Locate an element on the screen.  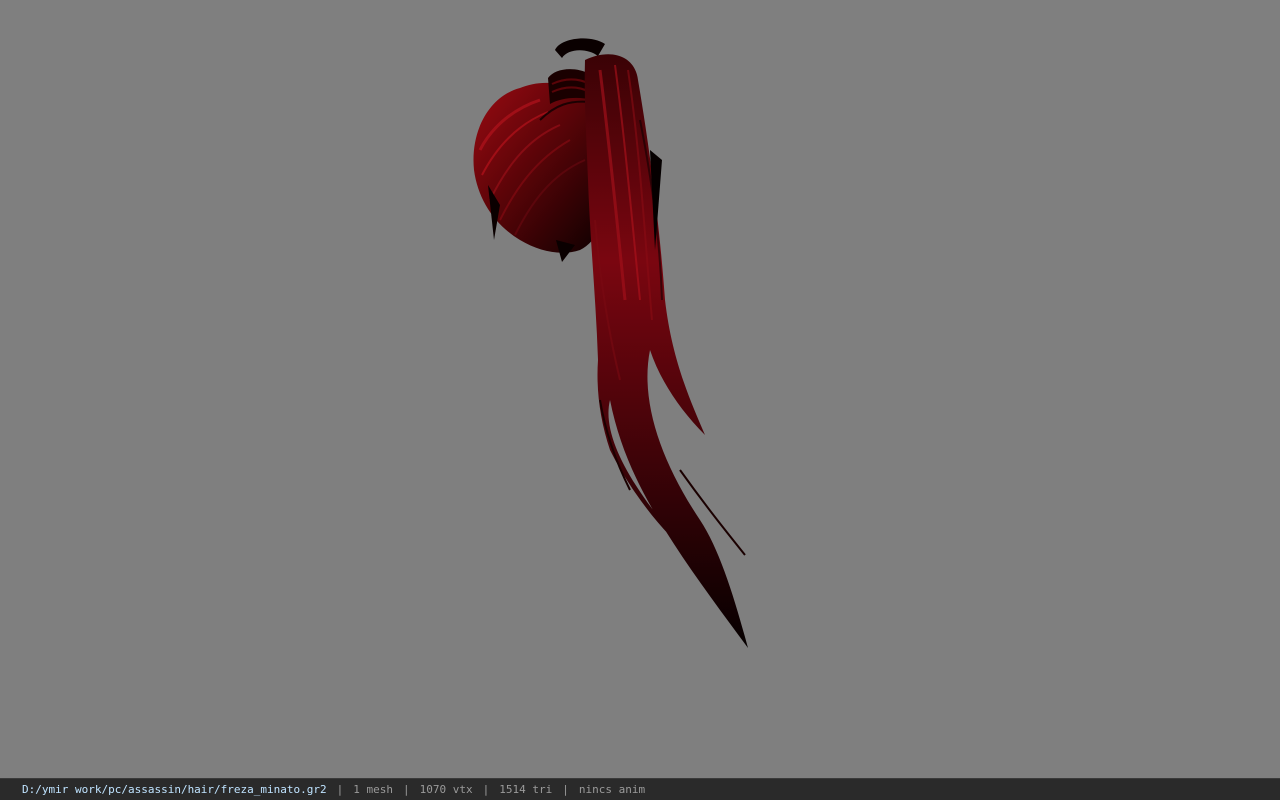
vertex-count-label: 1070 vtx is located at coordinates (446, 789).